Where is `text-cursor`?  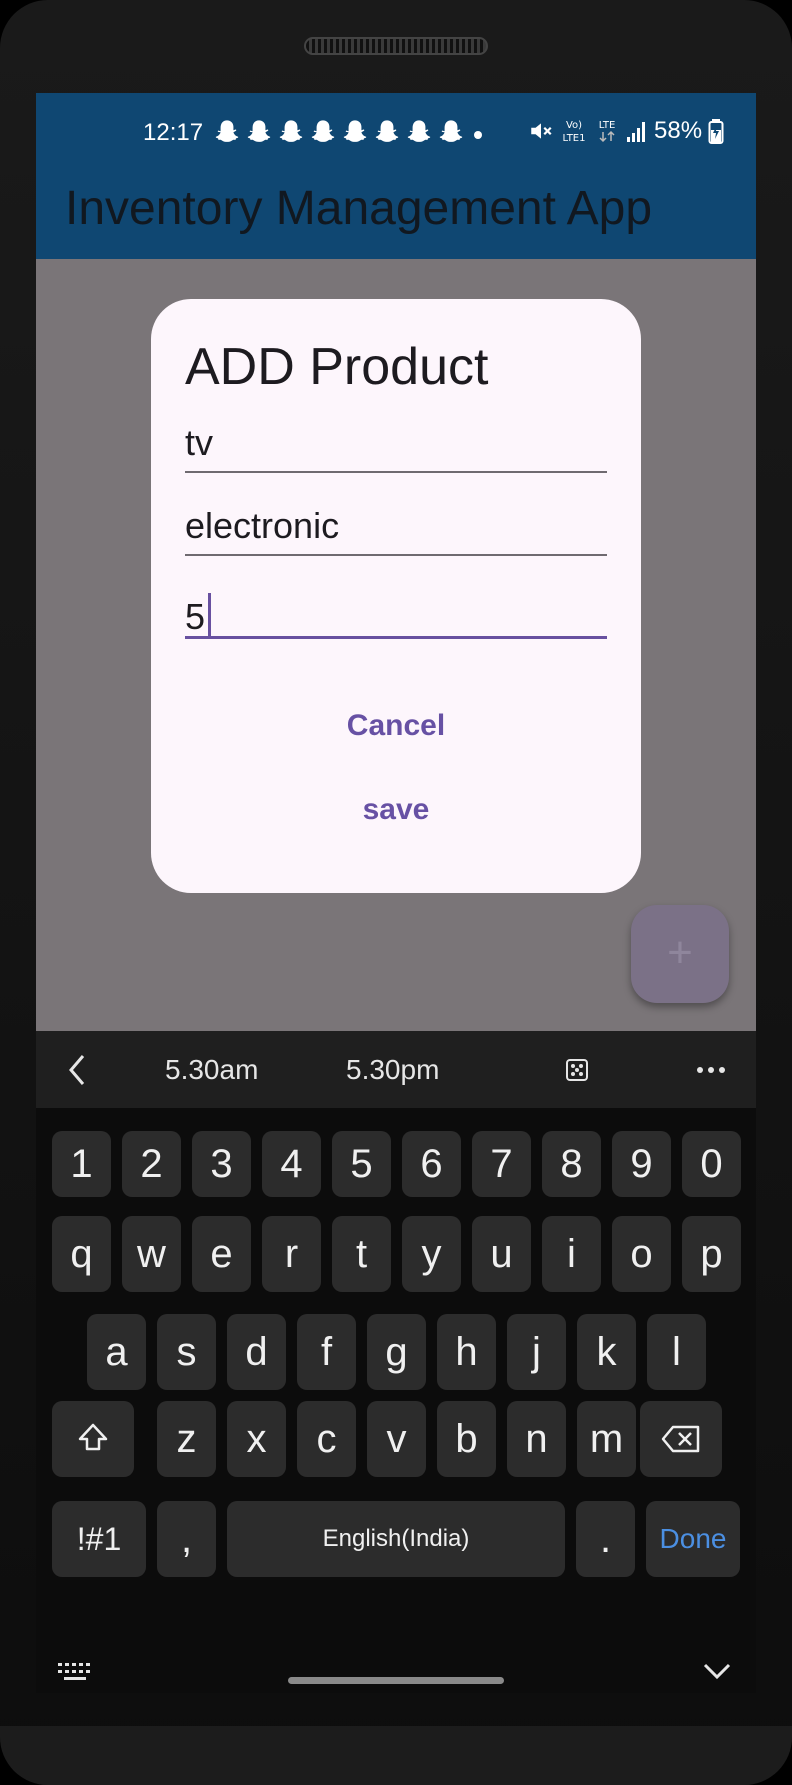 text-cursor is located at coordinates (210, 615).